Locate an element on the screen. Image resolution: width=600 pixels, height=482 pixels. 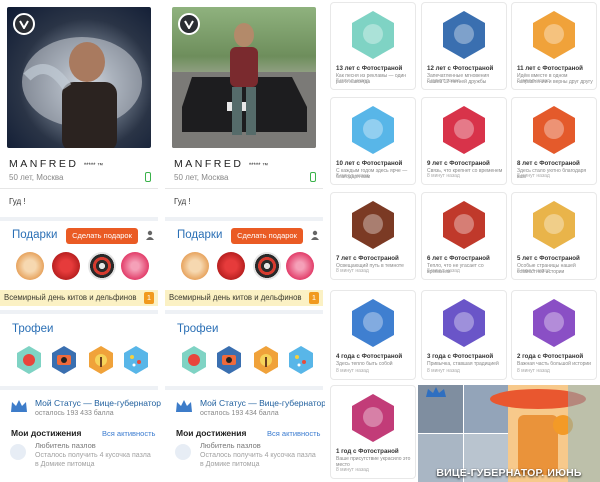
promo-caption: ВИЦЕ-ГУБЕРНАТОР. ИЮНЬ is located at coordinates (509, 473).